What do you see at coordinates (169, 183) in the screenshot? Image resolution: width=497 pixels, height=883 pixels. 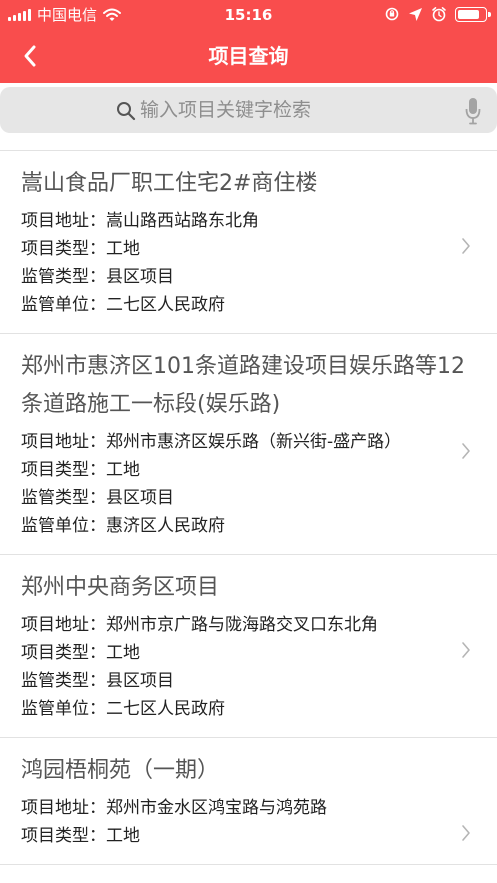 I see `project-name: 嵩山食品厂职工住宅2#商住楼` at bounding box center [169, 183].